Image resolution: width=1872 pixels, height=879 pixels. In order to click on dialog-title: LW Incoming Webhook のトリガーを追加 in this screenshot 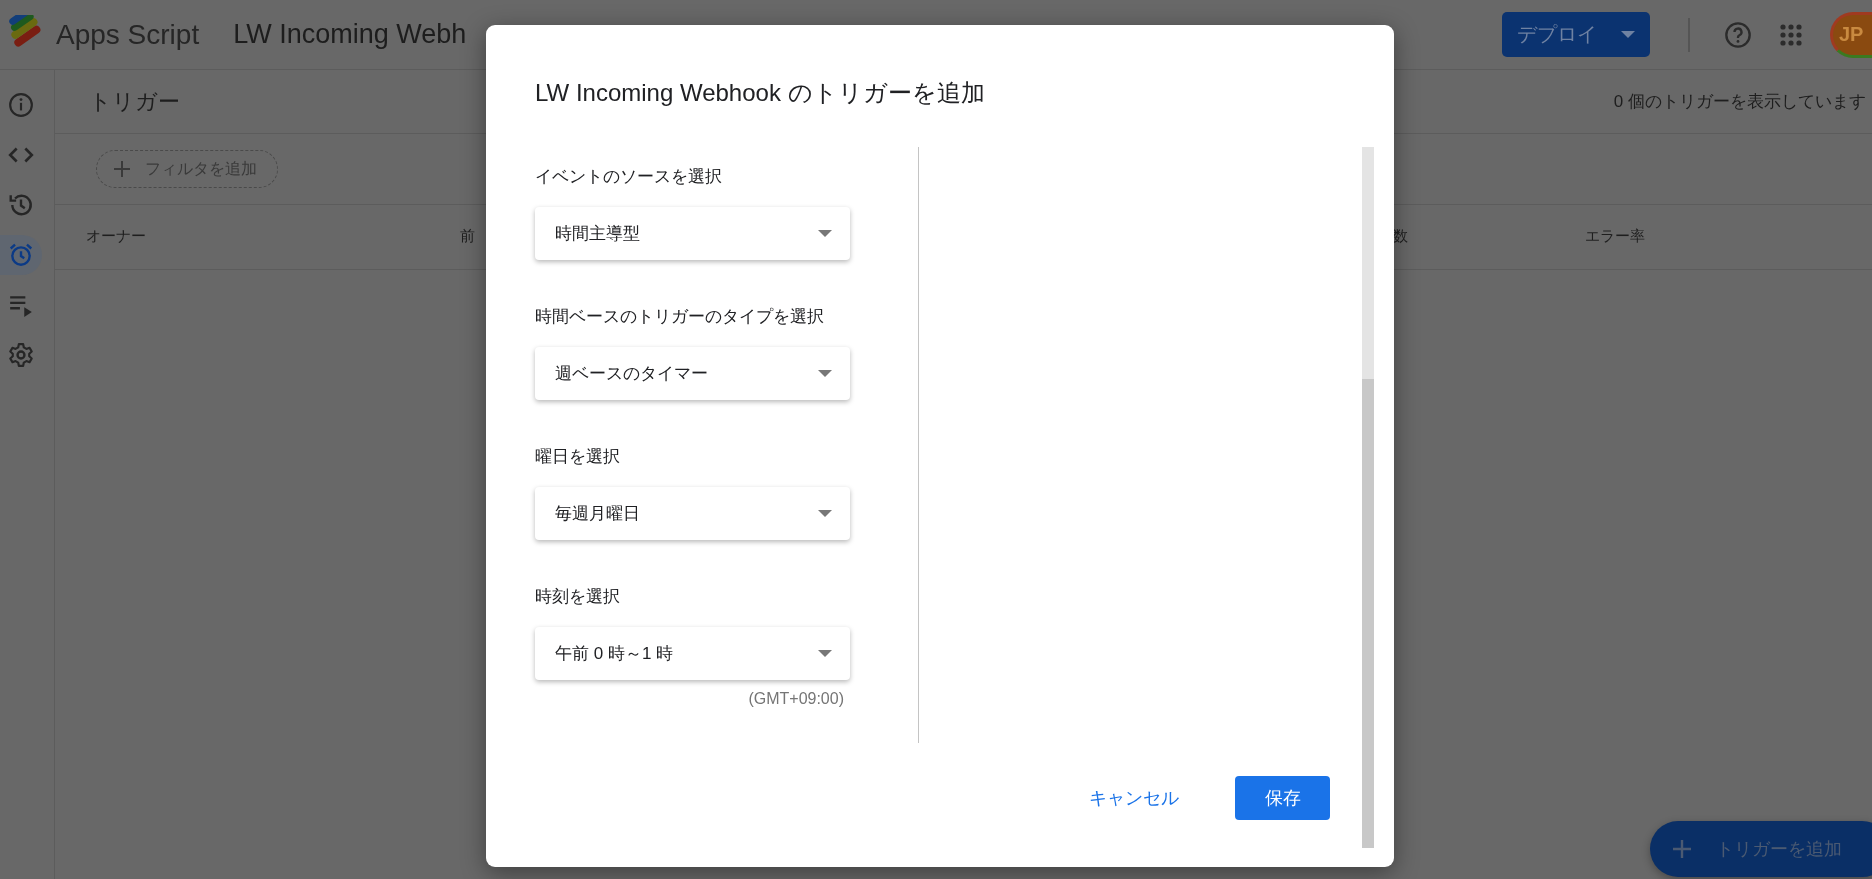, I will do `click(760, 93)`.